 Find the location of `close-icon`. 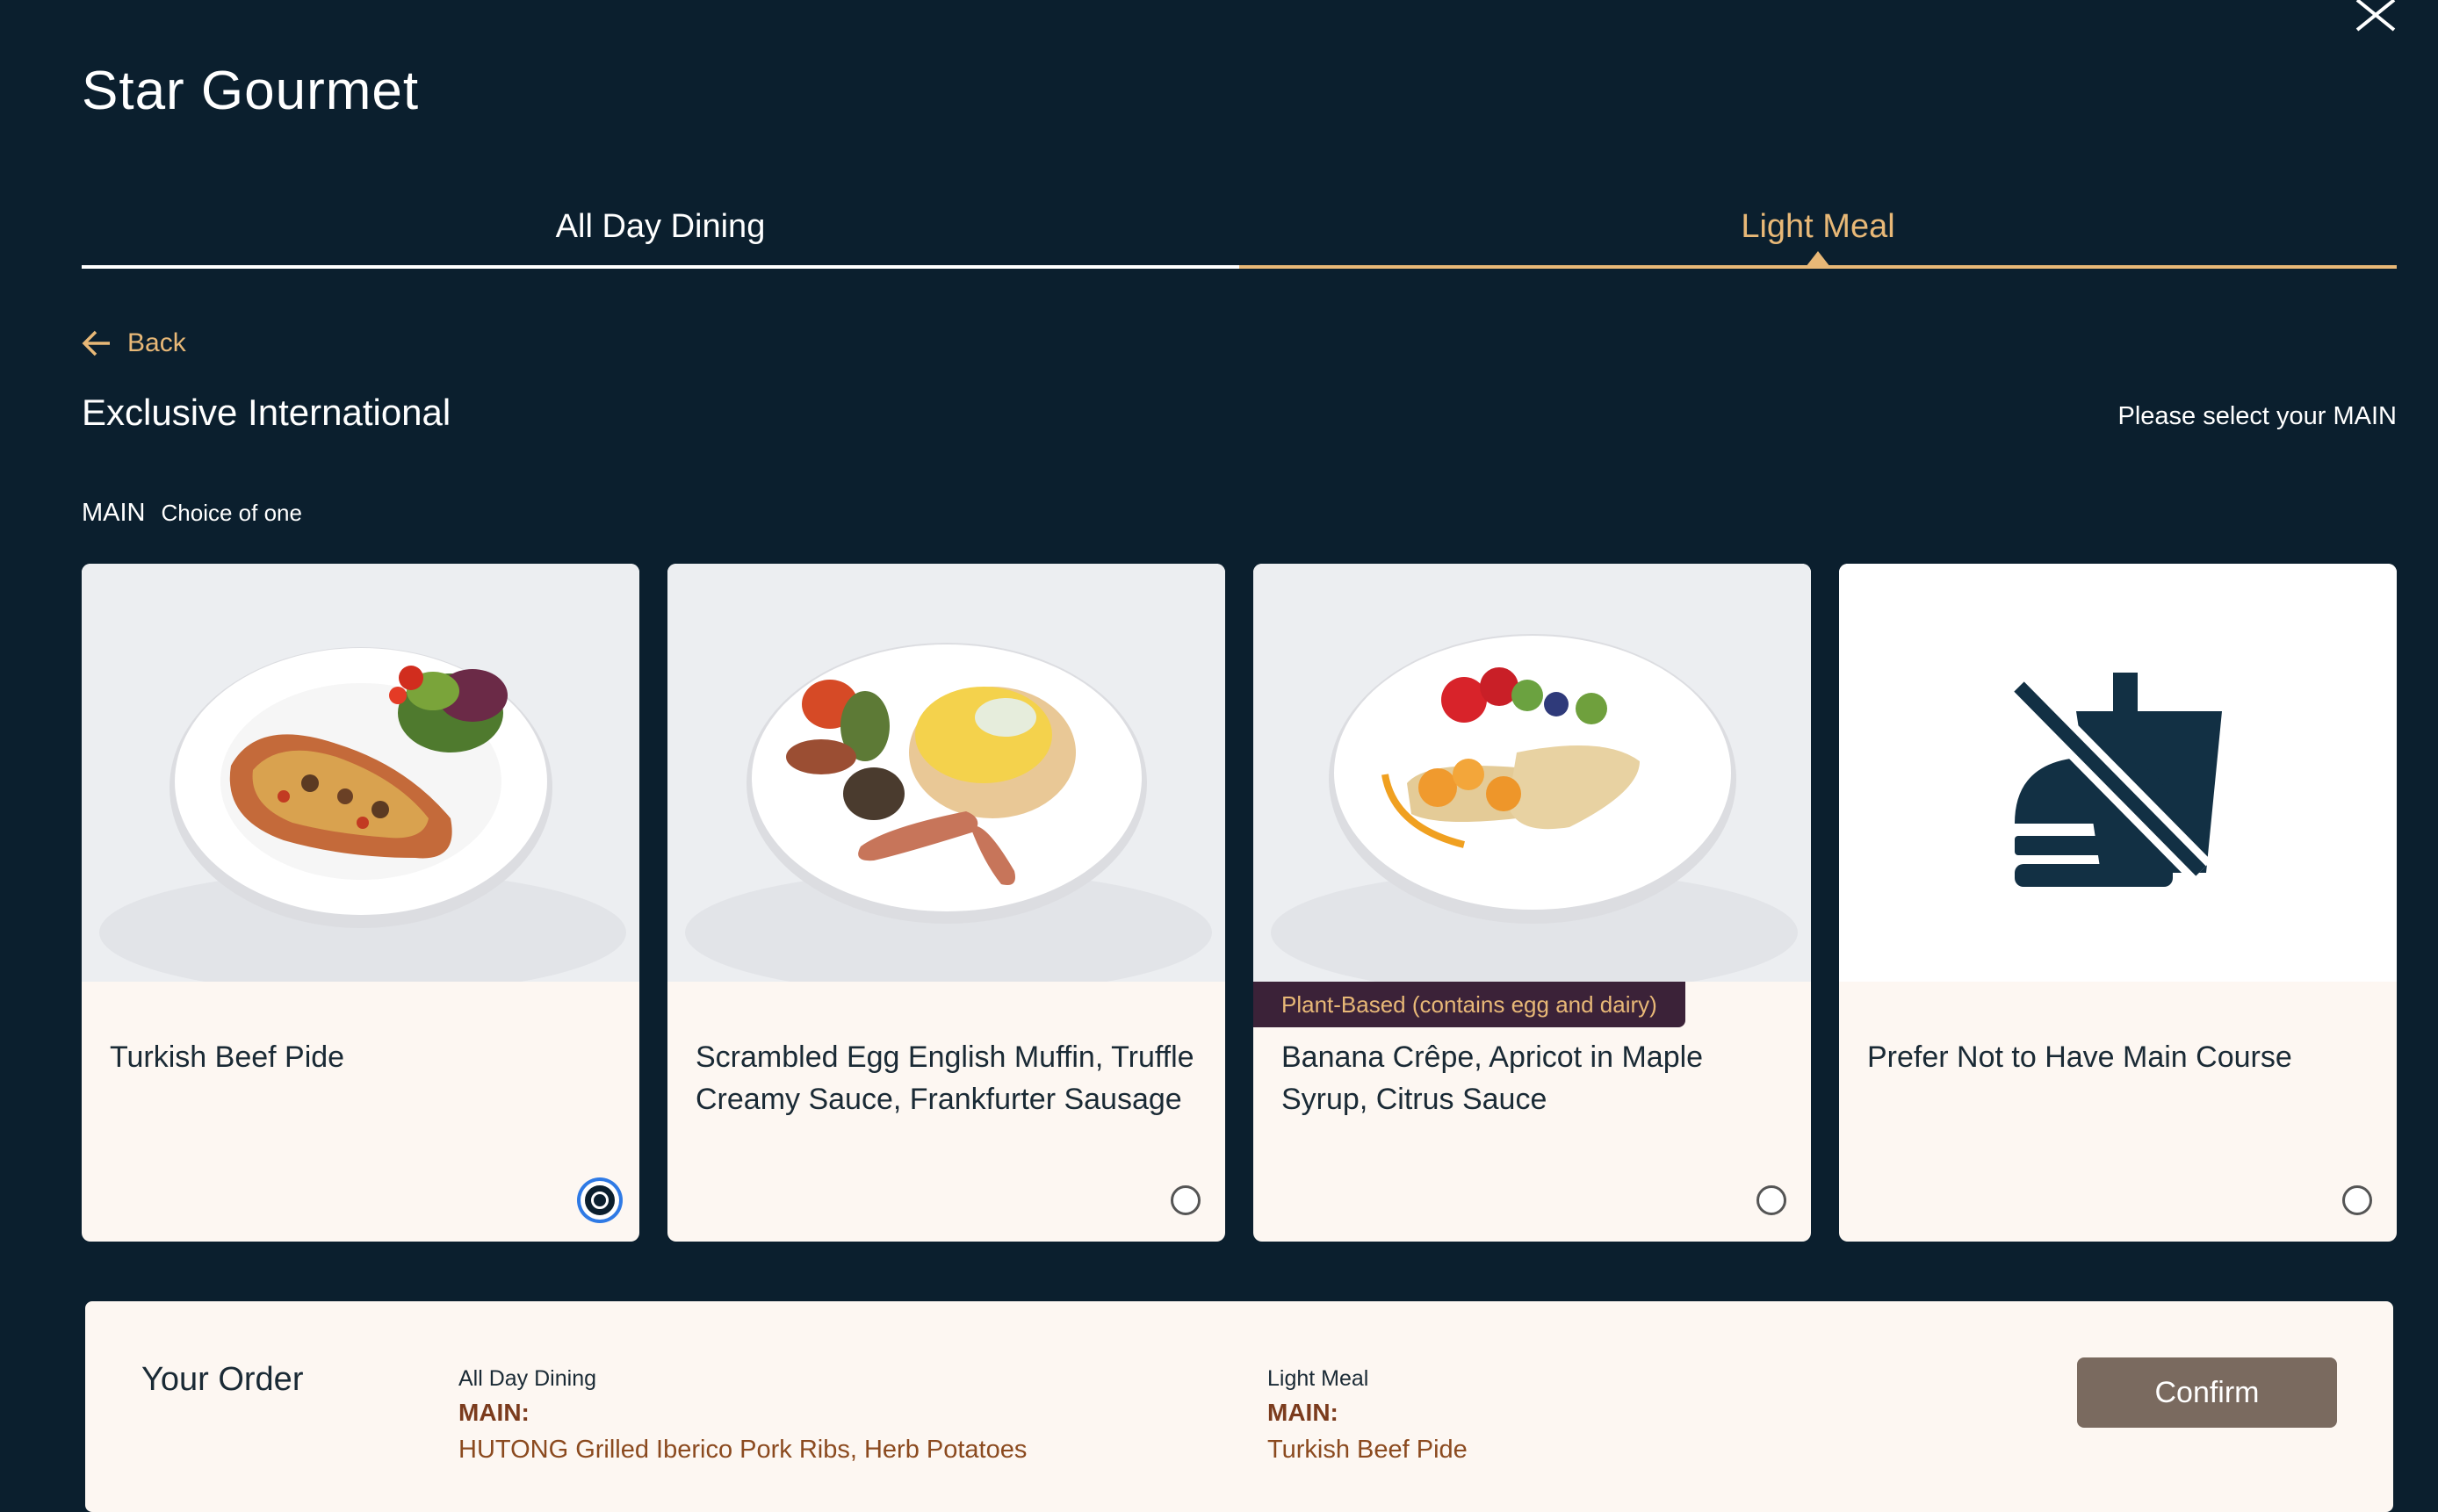

close-icon is located at coordinates (2375, 16).